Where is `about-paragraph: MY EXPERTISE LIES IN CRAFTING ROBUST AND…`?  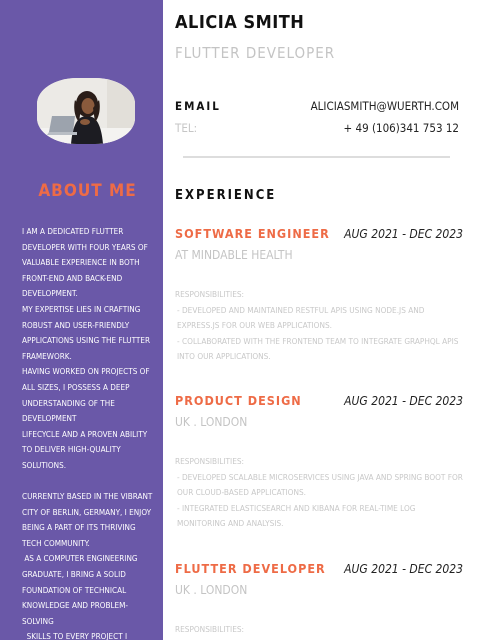
about-paragraph: MY EXPERTISE LIES IN CRAFTING ROBUST AND… is located at coordinates (87, 332).